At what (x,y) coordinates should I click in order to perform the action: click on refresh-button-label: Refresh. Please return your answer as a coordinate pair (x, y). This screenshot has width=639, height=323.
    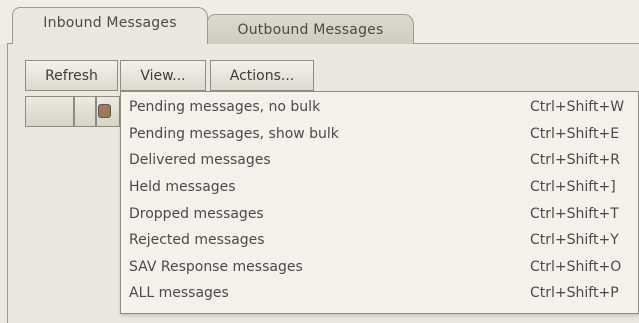
    Looking at the image, I should click on (71, 75).